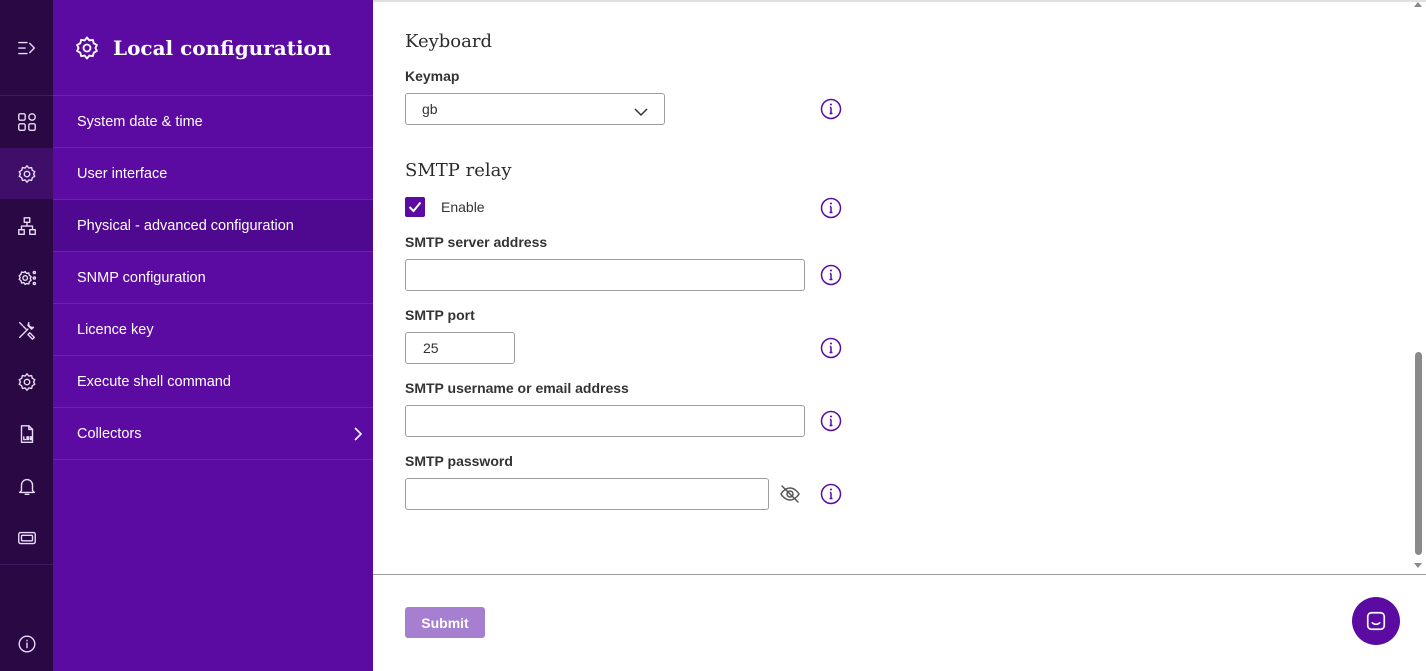 The image size is (1426, 671). What do you see at coordinates (1418, 453) in the screenshot?
I see `scrollbar-thumb` at bounding box center [1418, 453].